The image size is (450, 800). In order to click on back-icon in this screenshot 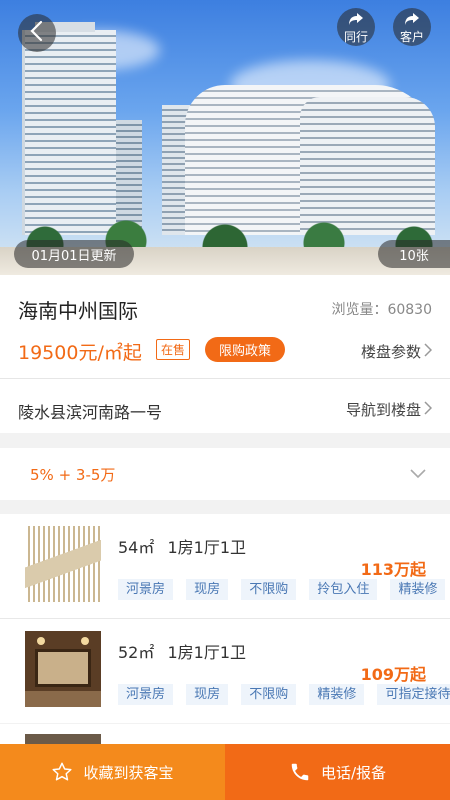, I will do `click(37, 33)`.